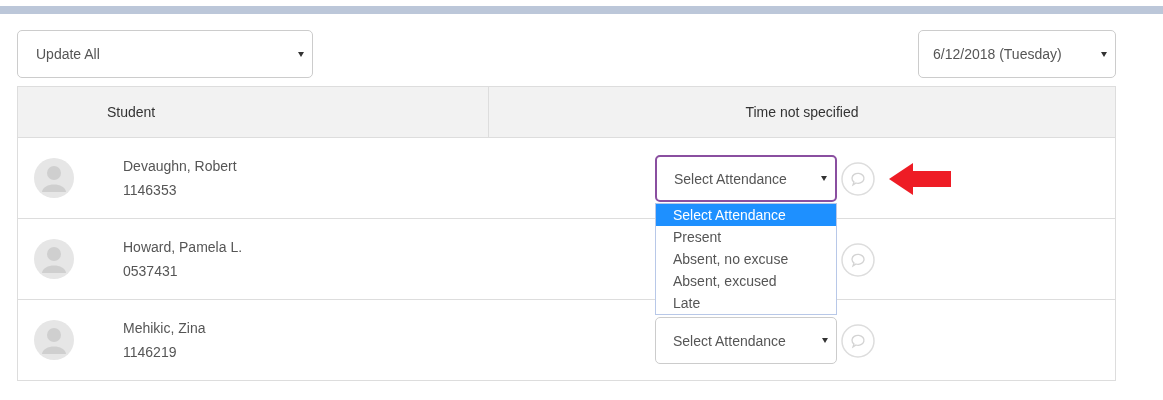 Image resolution: width=1163 pixels, height=400 pixels. I want to click on attendance-option: Absent, excused, so click(746, 281).